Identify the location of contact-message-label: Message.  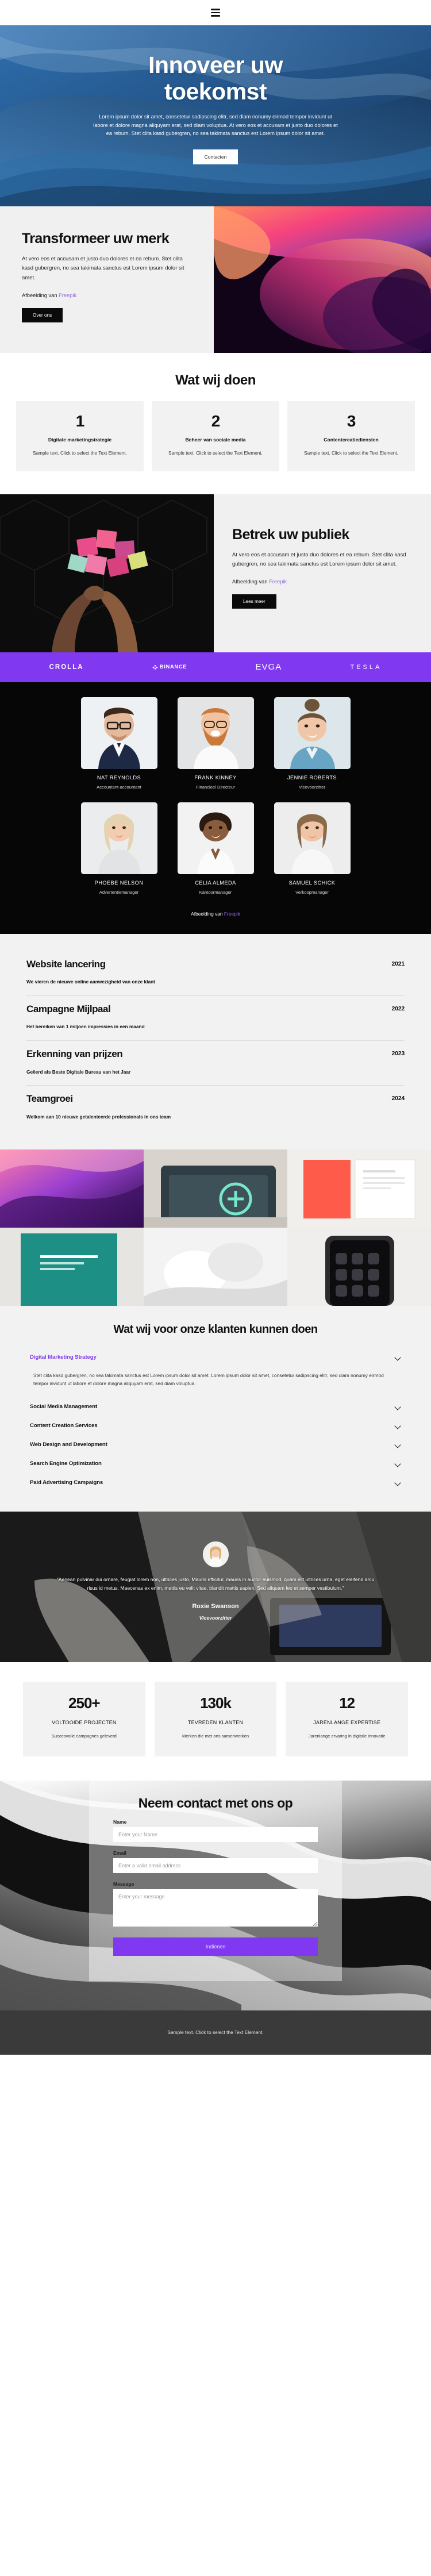
(123, 1884).